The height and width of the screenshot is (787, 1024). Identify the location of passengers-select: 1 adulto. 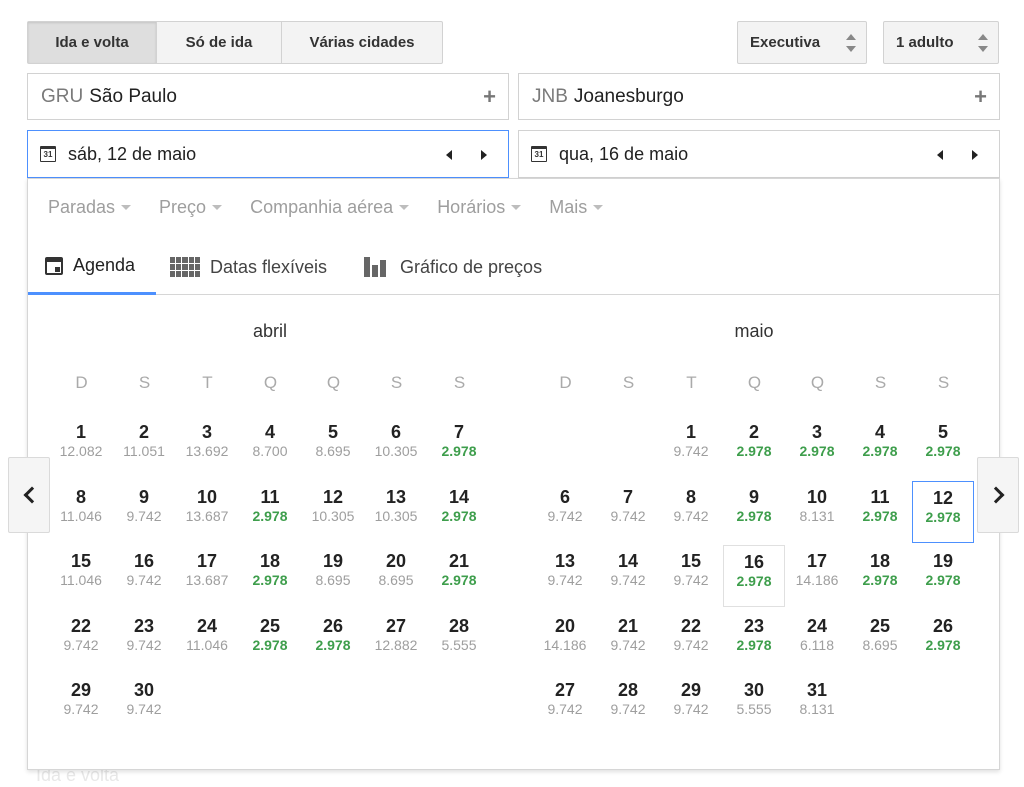
(941, 42).